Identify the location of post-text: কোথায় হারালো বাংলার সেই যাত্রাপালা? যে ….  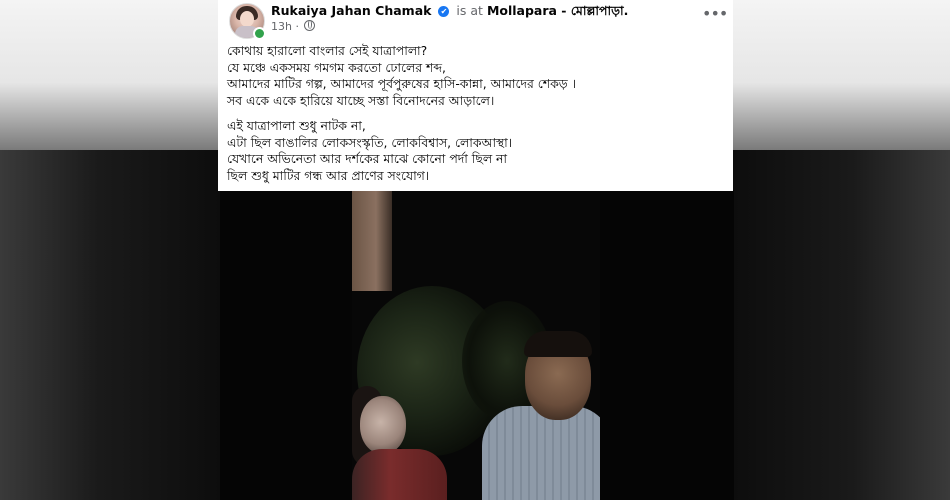
(477, 113).